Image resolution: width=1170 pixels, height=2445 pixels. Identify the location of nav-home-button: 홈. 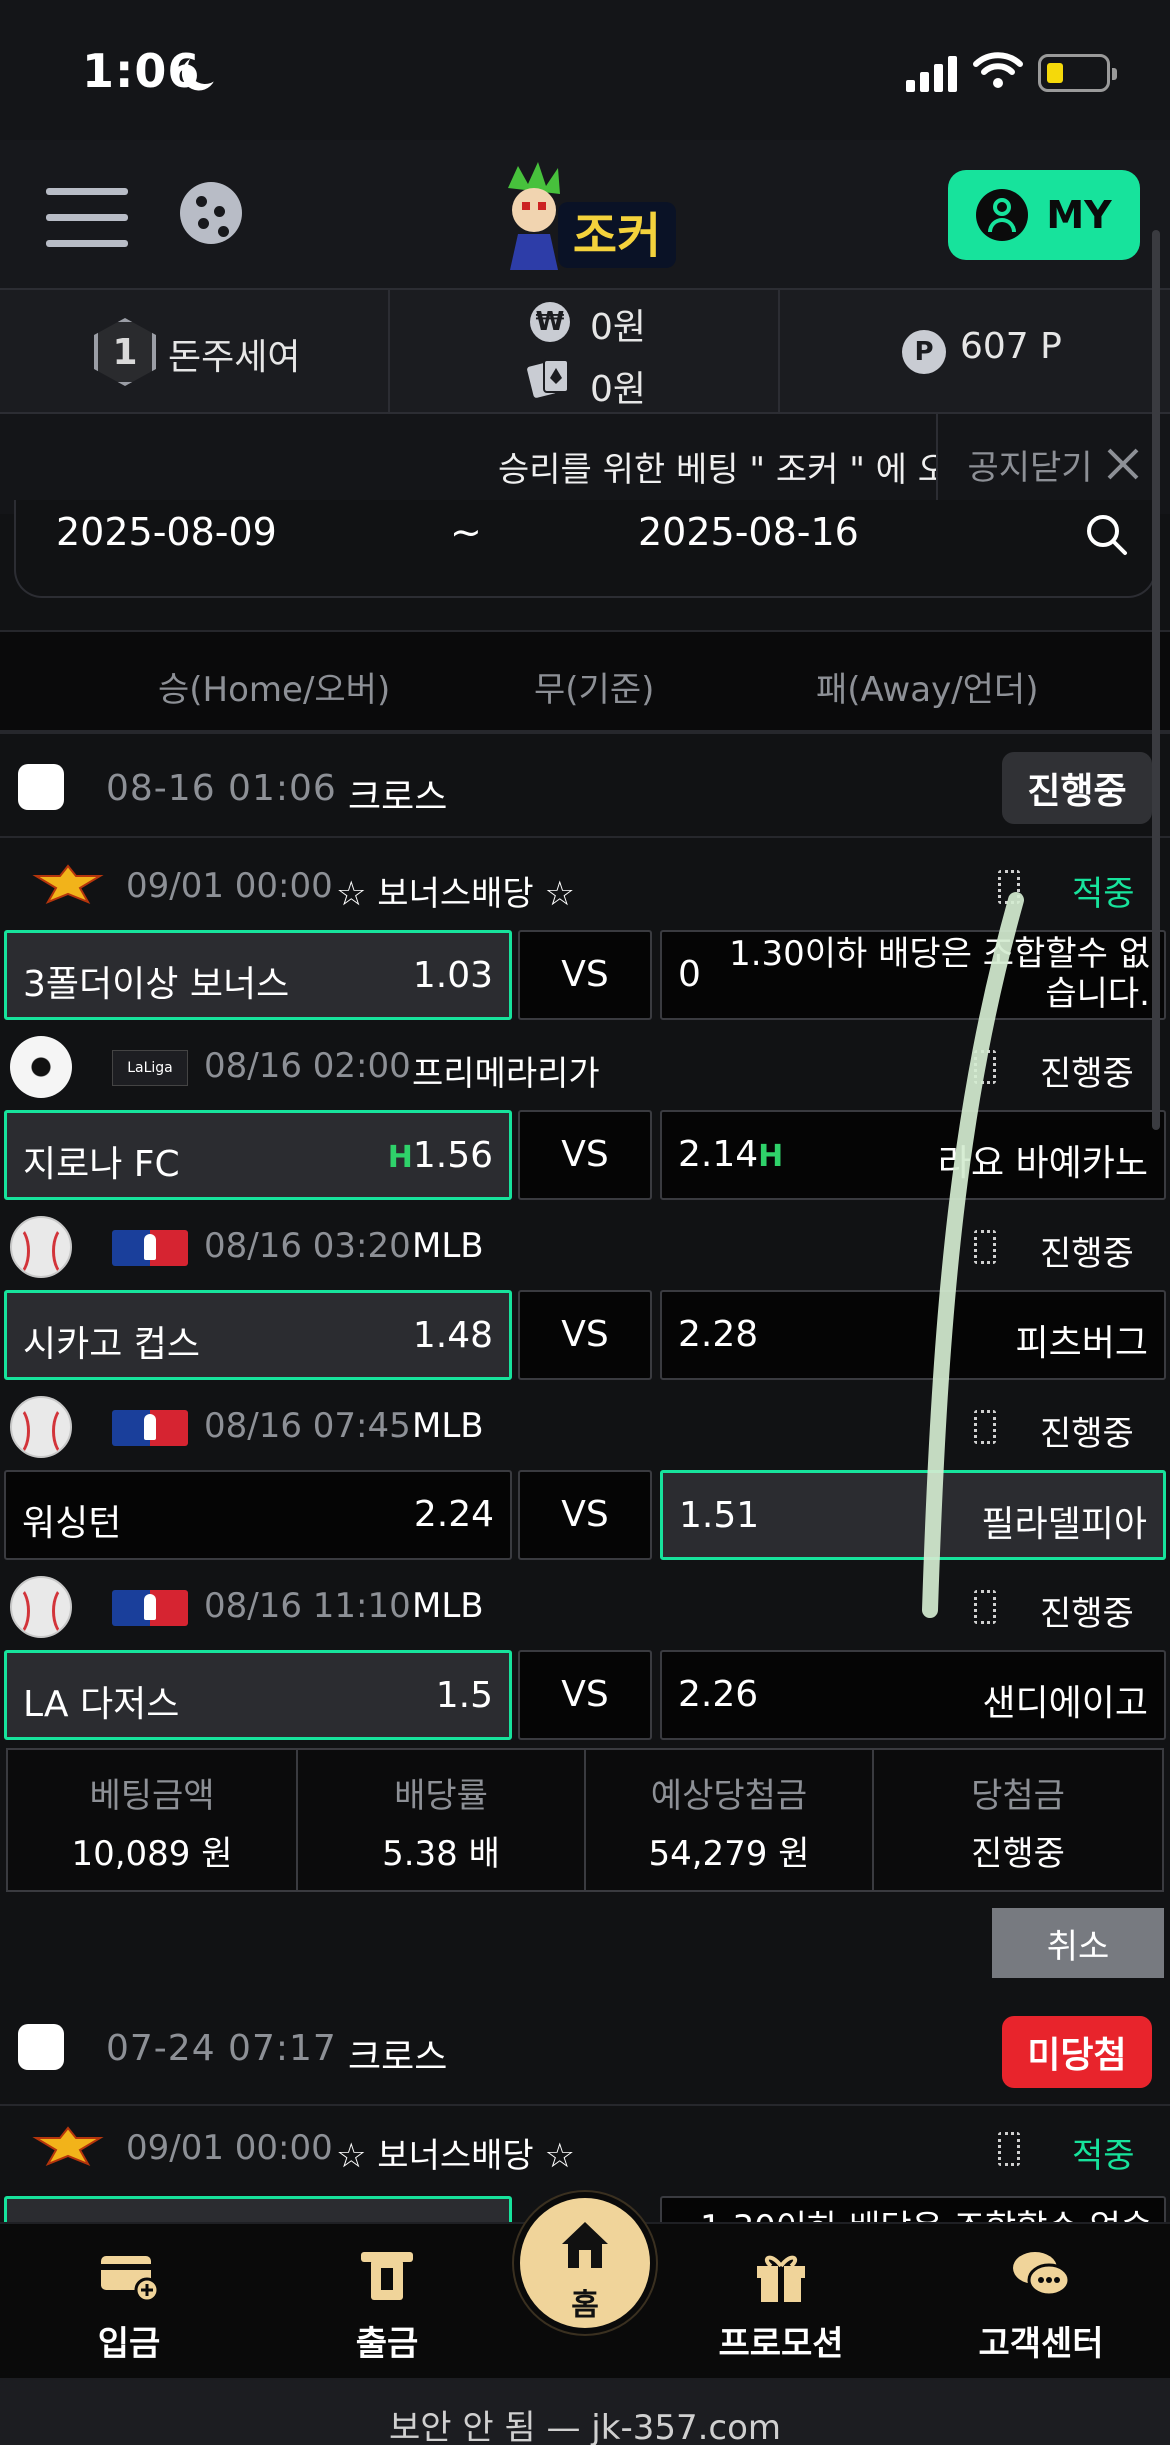
(585, 2263).